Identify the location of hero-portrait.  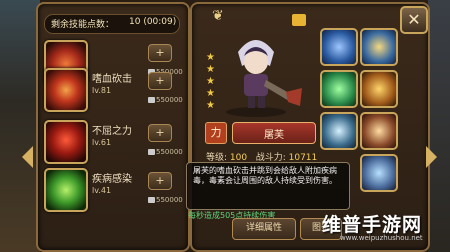
(264, 78).